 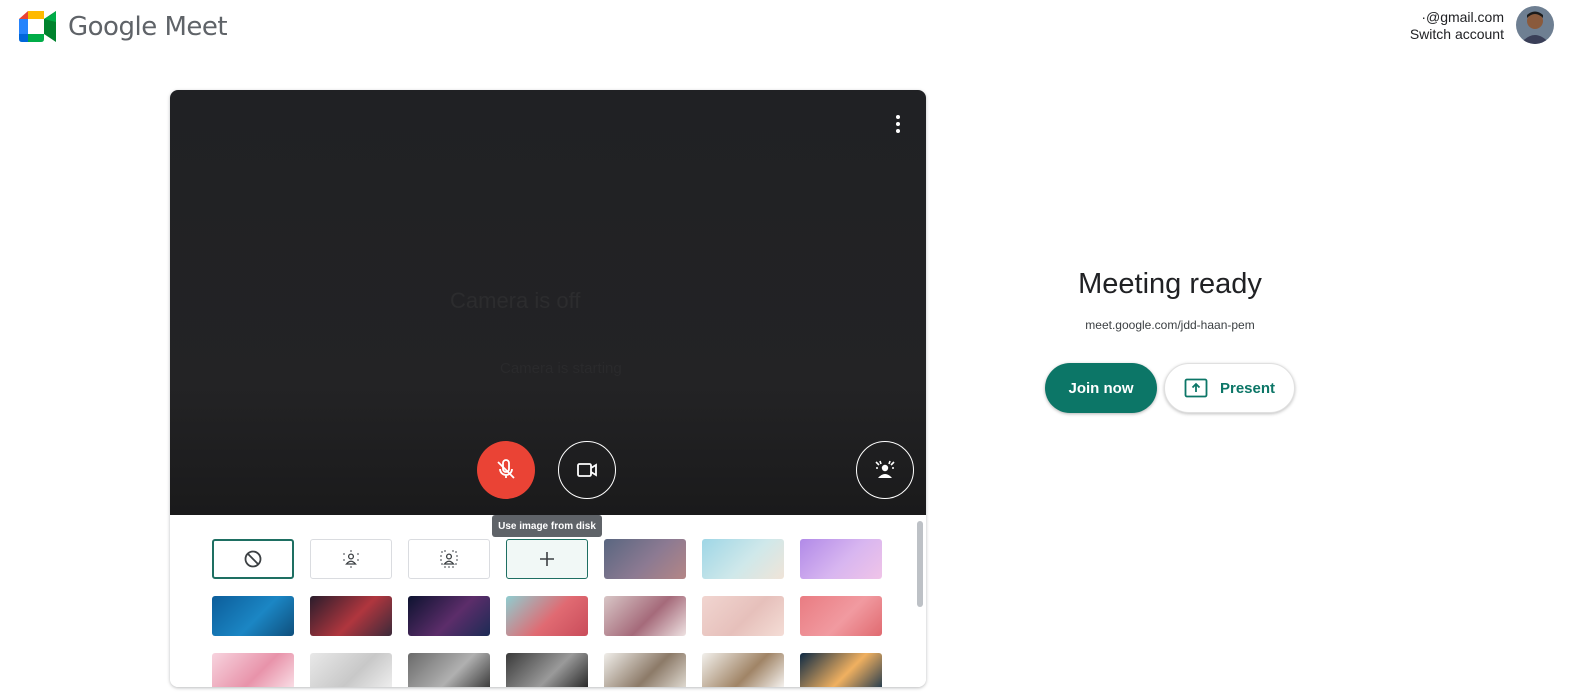 What do you see at coordinates (1535, 25) in the screenshot?
I see `avatar` at bounding box center [1535, 25].